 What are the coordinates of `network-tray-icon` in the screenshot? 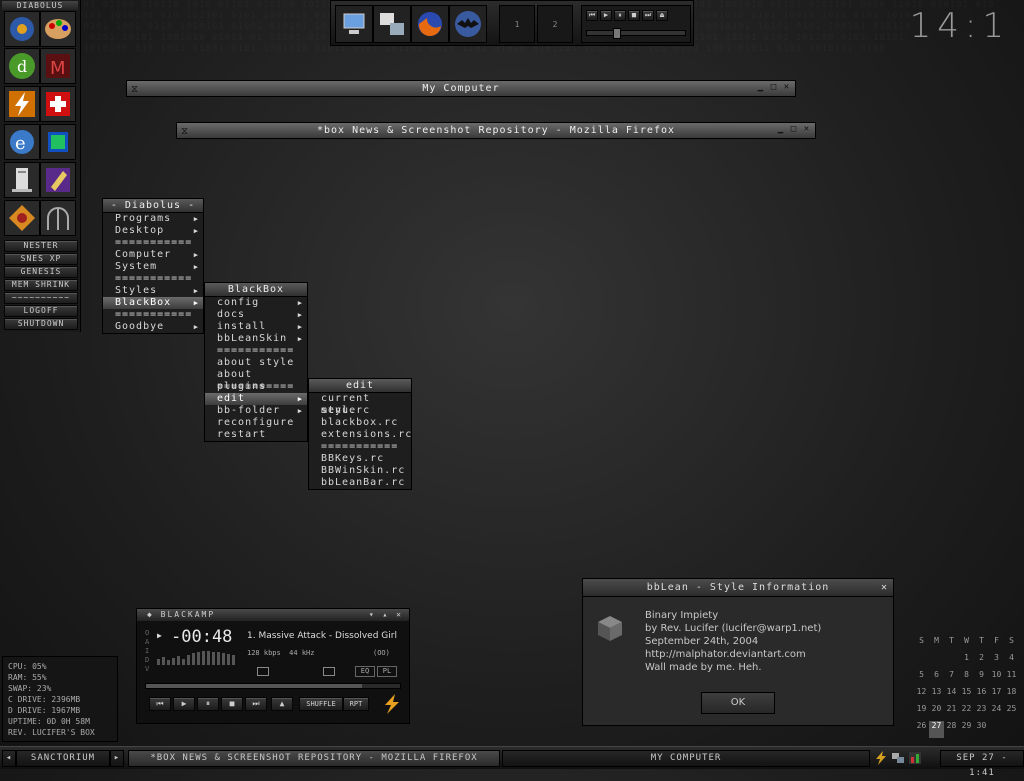 It's located at (898, 757).